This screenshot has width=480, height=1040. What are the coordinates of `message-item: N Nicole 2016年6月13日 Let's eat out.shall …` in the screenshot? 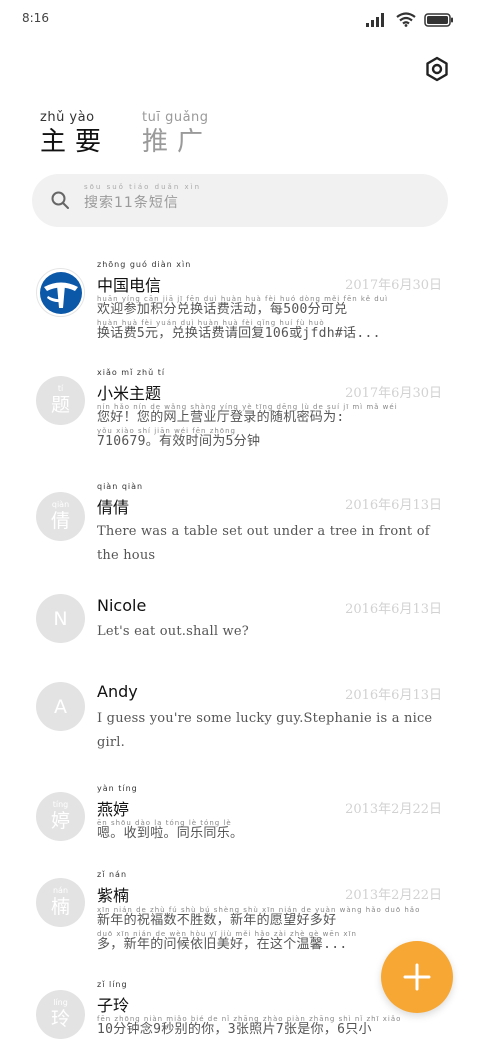 It's located at (240, 637).